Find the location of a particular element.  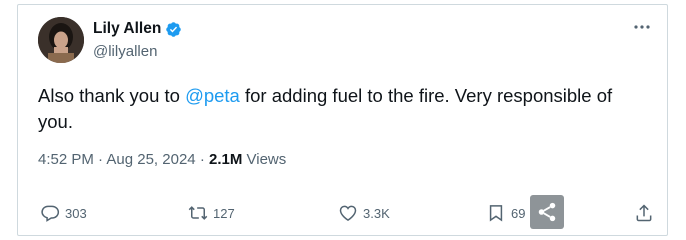

tweet-date: Aug 25, 2024 is located at coordinates (150, 159).